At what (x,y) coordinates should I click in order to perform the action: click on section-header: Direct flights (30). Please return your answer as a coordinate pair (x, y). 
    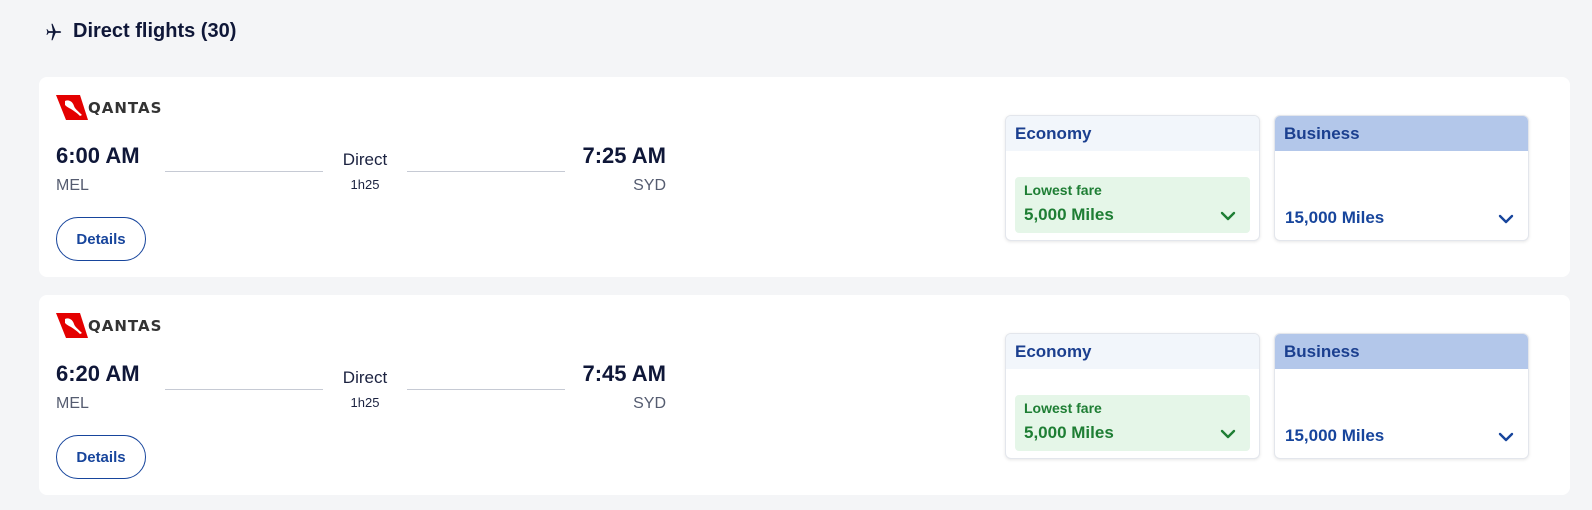
    Looking at the image, I should click on (138, 31).